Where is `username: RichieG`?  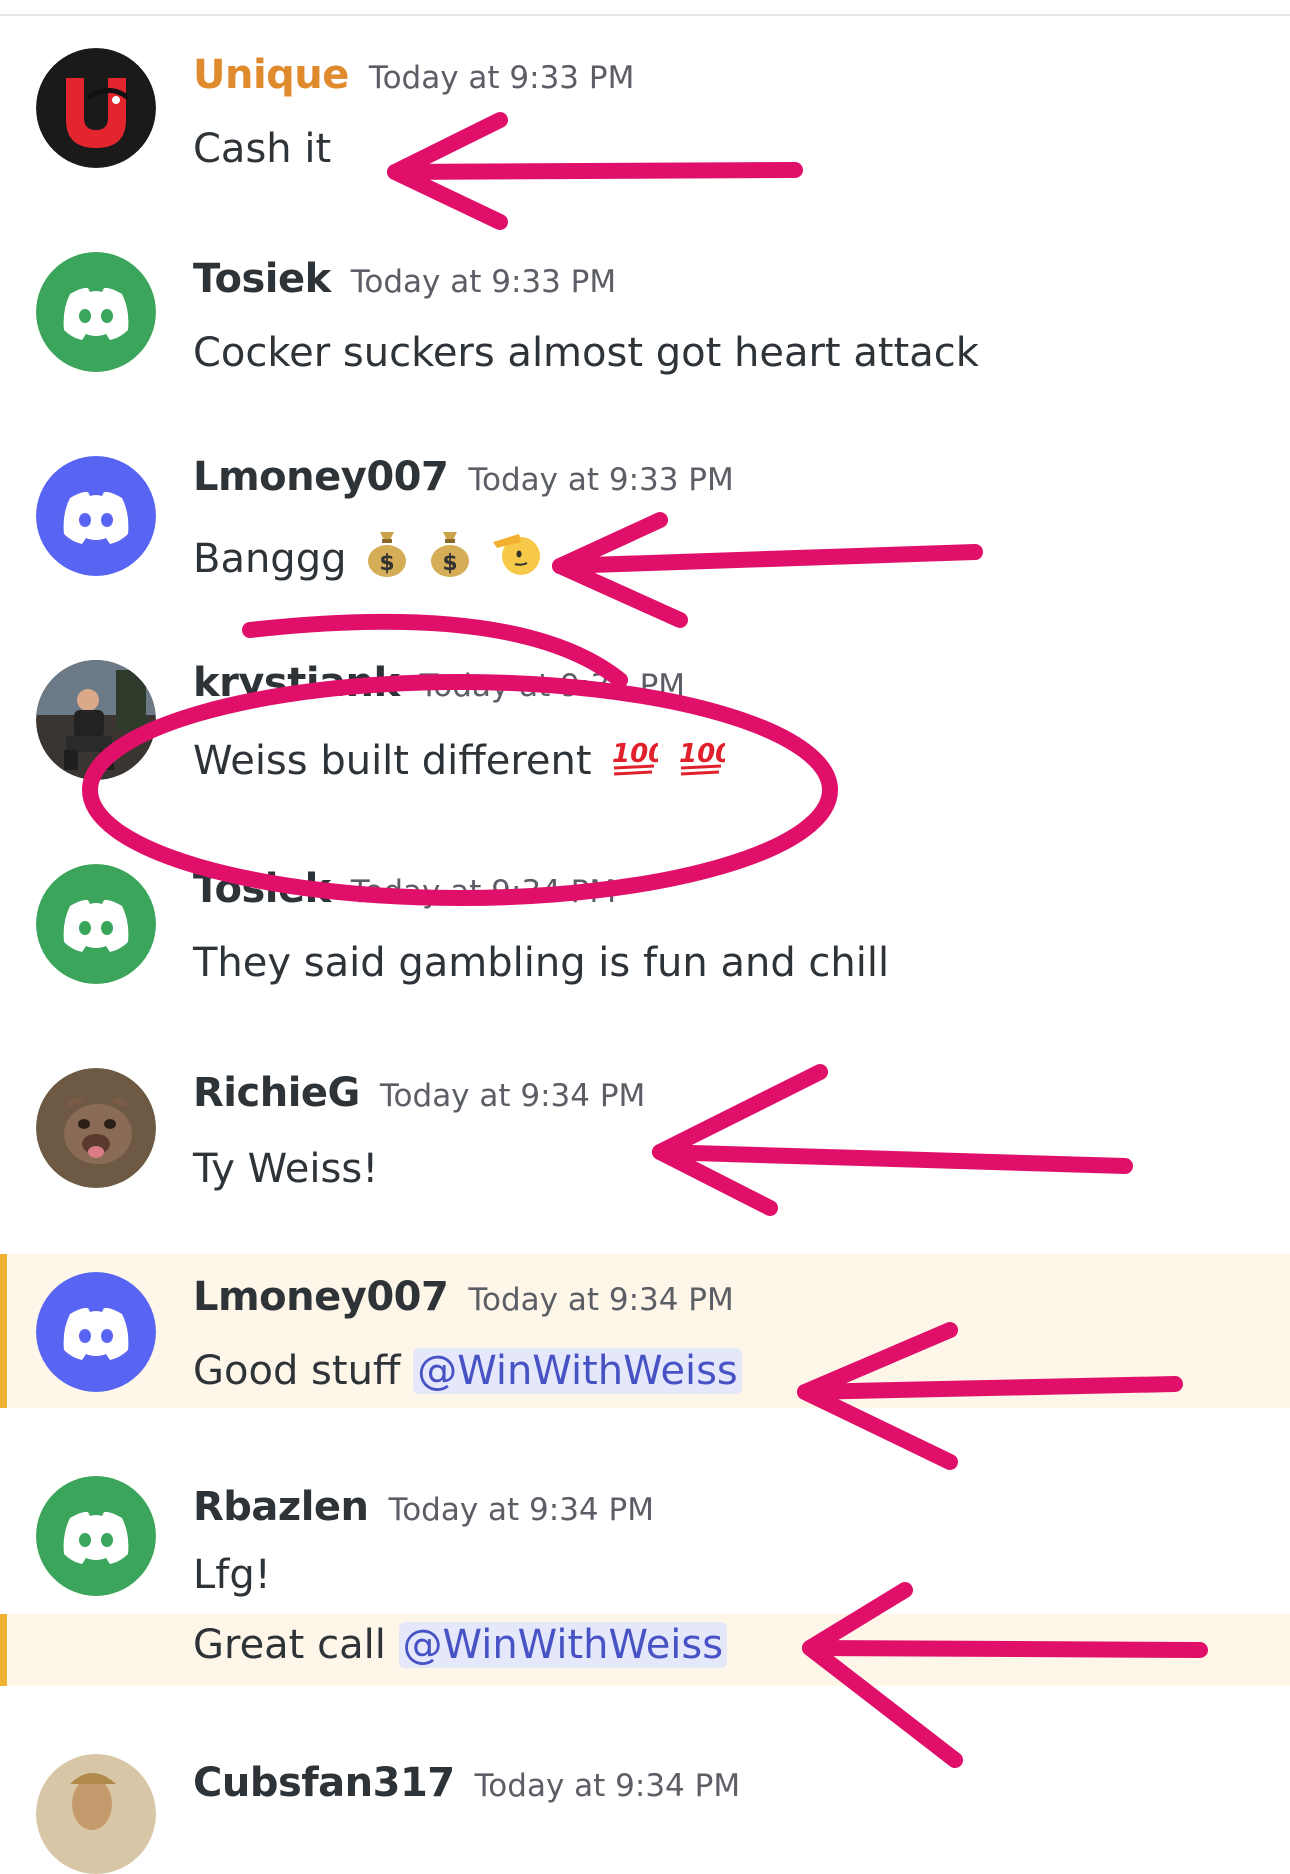
username: RichieG is located at coordinates (276, 1093).